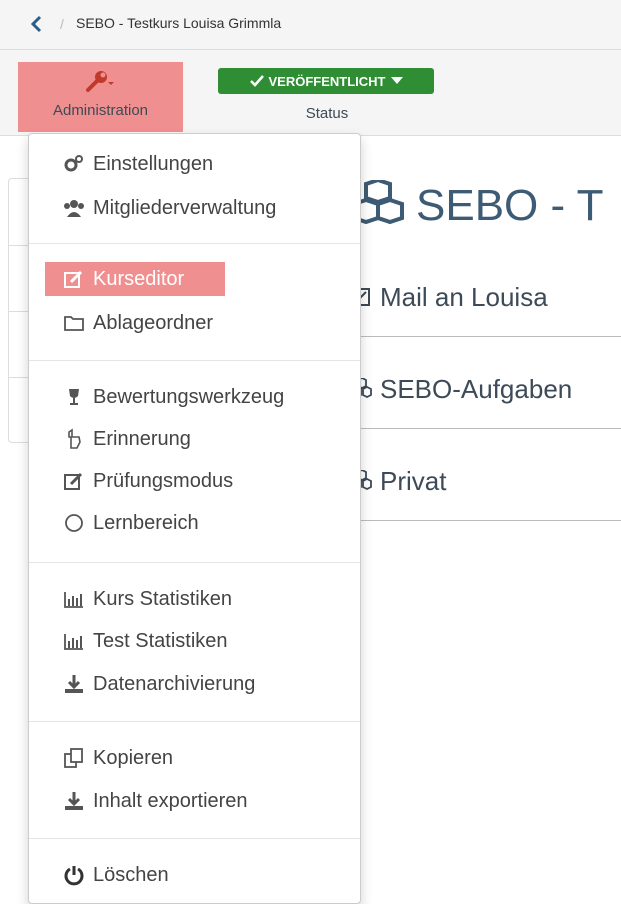  Describe the element at coordinates (170, 800) in the screenshot. I see `menu-item-label: Inhalt exportieren` at that location.